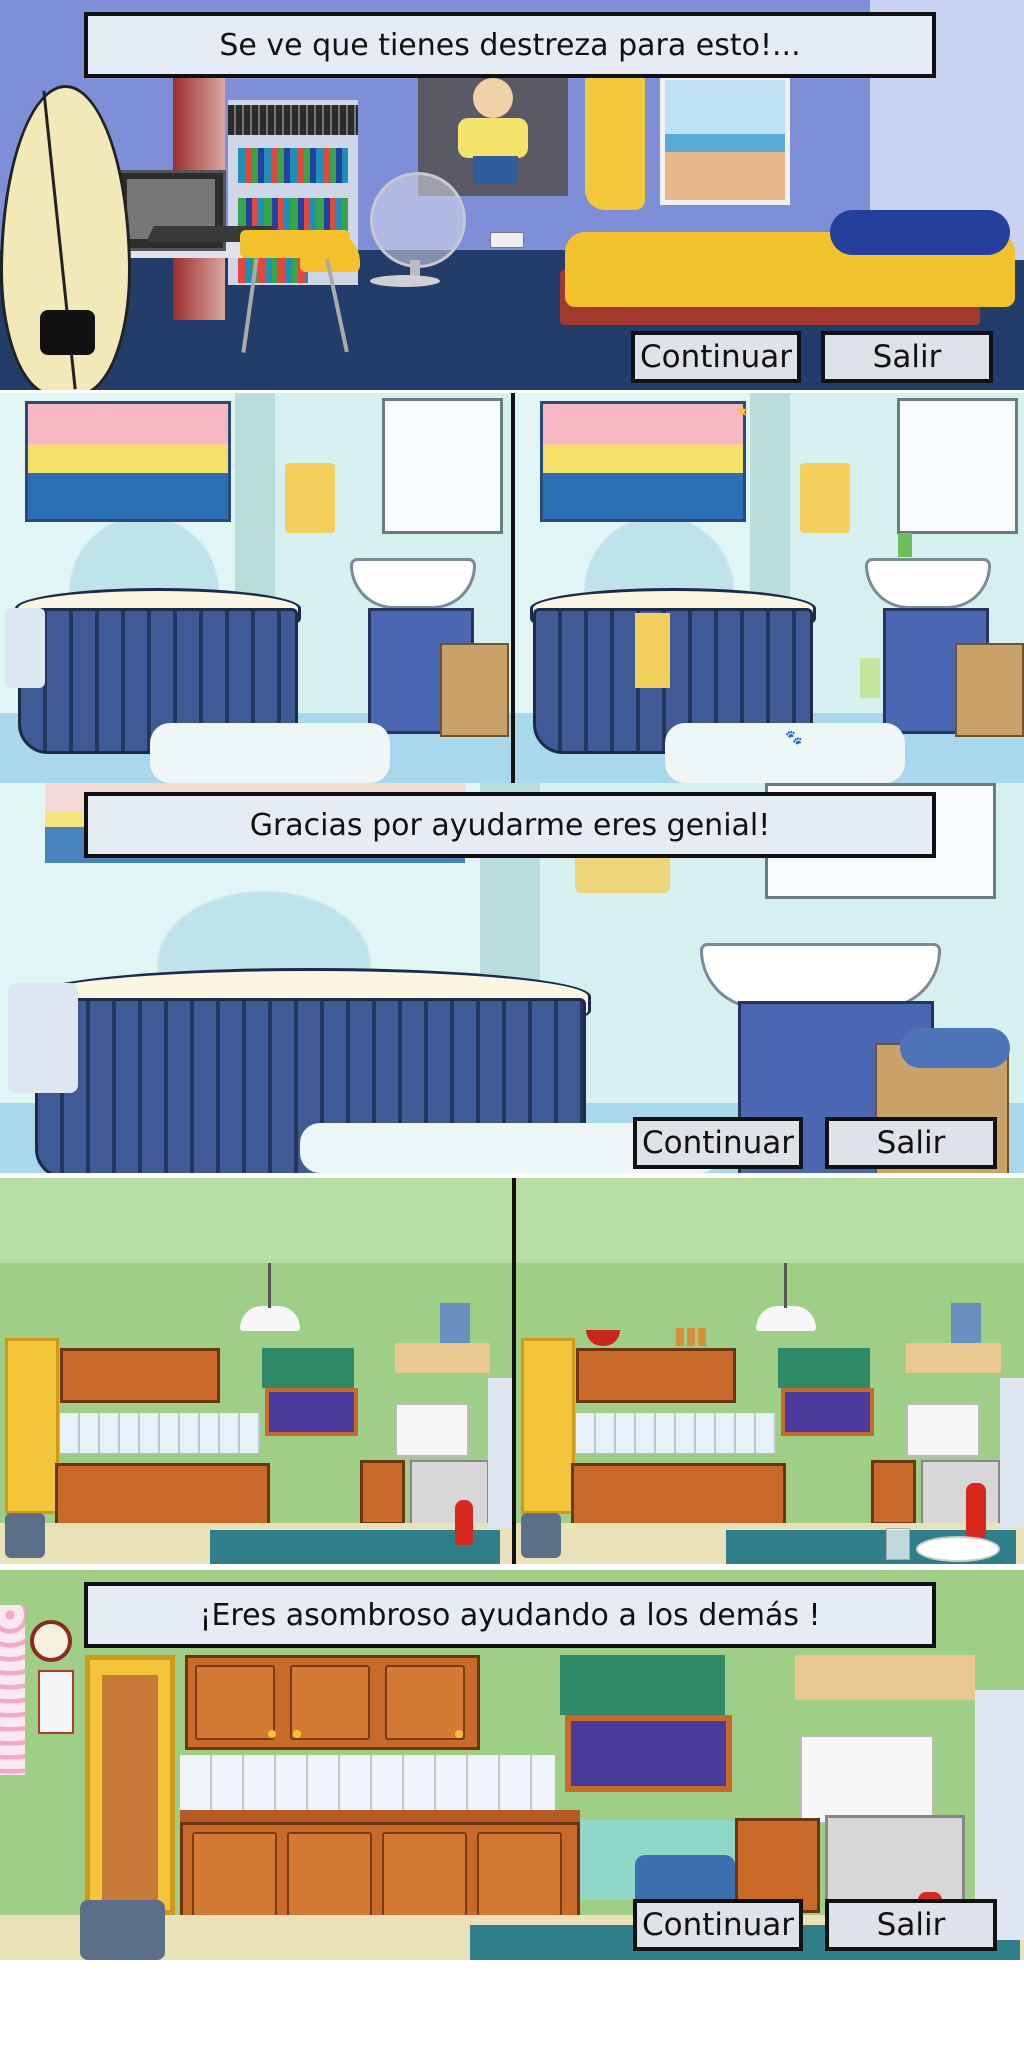  What do you see at coordinates (769, 588) in the screenshot?
I see `bathroom-scene-right: ★ 🐾` at bounding box center [769, 588].